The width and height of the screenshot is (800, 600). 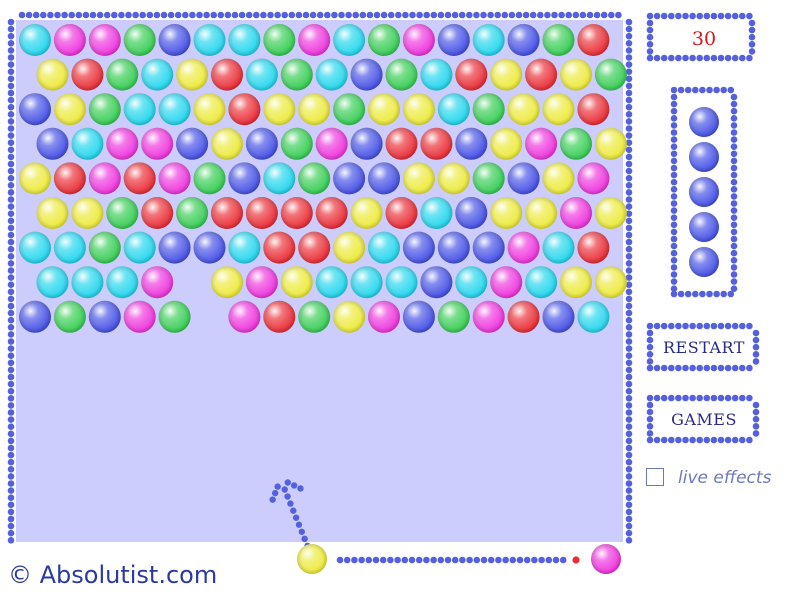 I want to click on live-effects-label: live effects, so click(x=725, y=478).